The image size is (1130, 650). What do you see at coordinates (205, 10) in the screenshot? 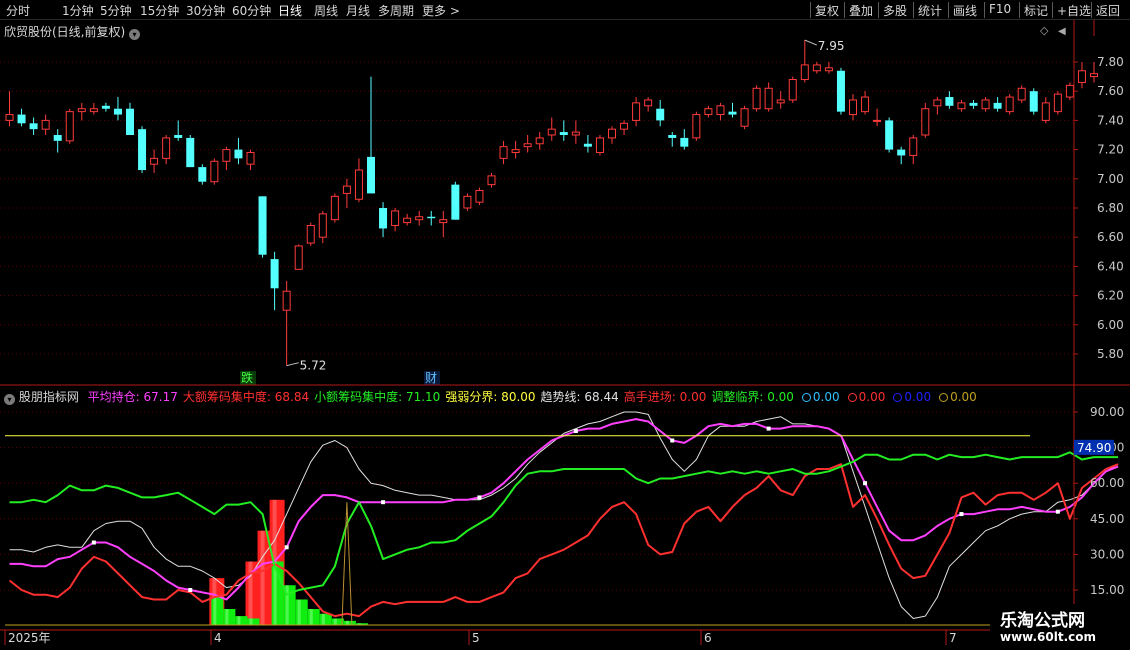
I see `tab-4: 30分钟` at bounding box center [205, 10].